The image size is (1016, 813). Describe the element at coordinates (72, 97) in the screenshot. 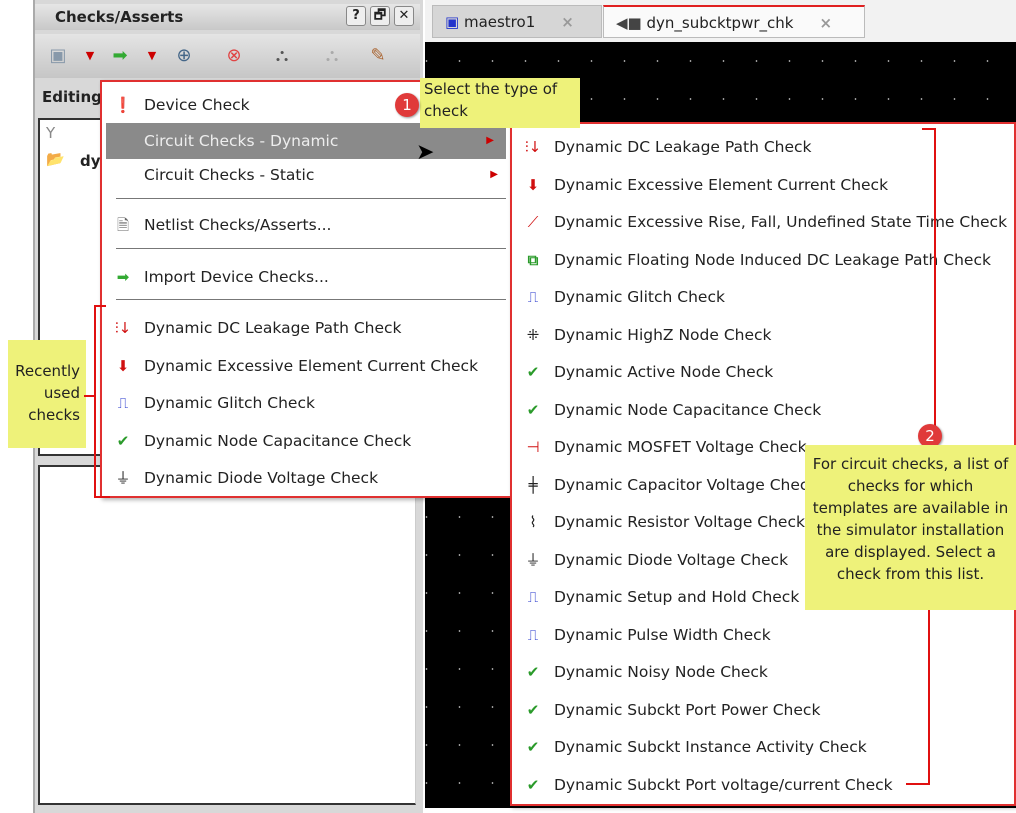

I see `editing-label: Editing` at that location.